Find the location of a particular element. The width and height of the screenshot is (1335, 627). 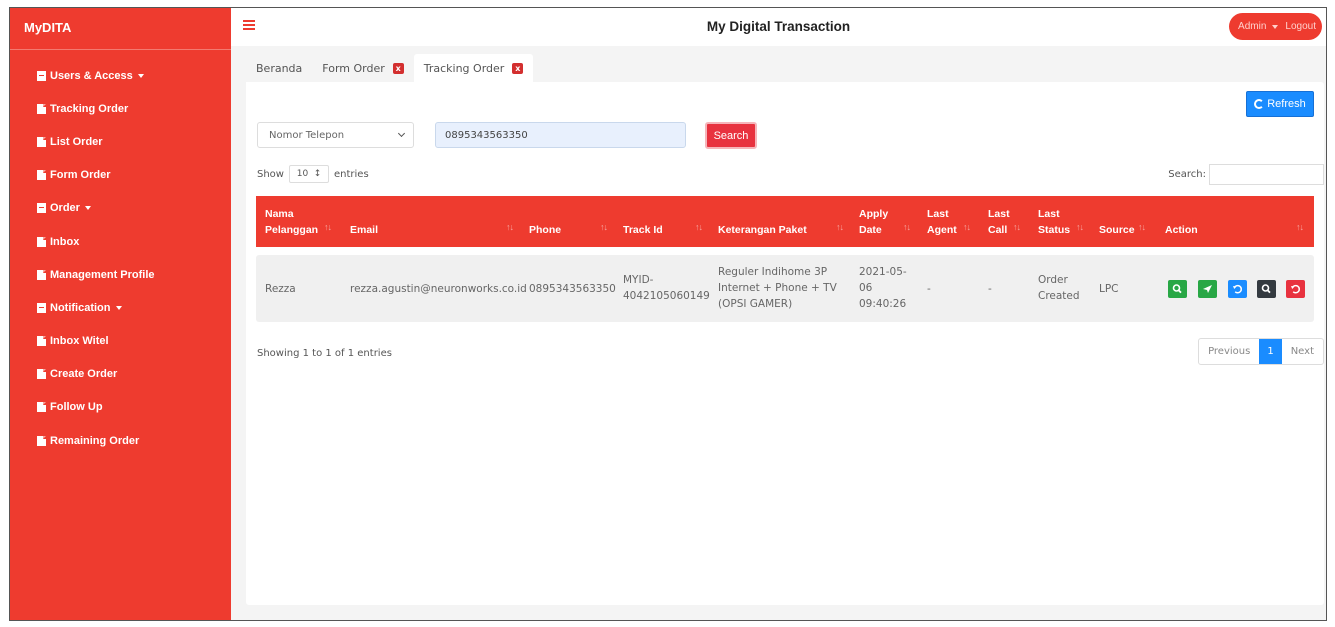

user-name: Admin is located at coordinates (1252, 26).